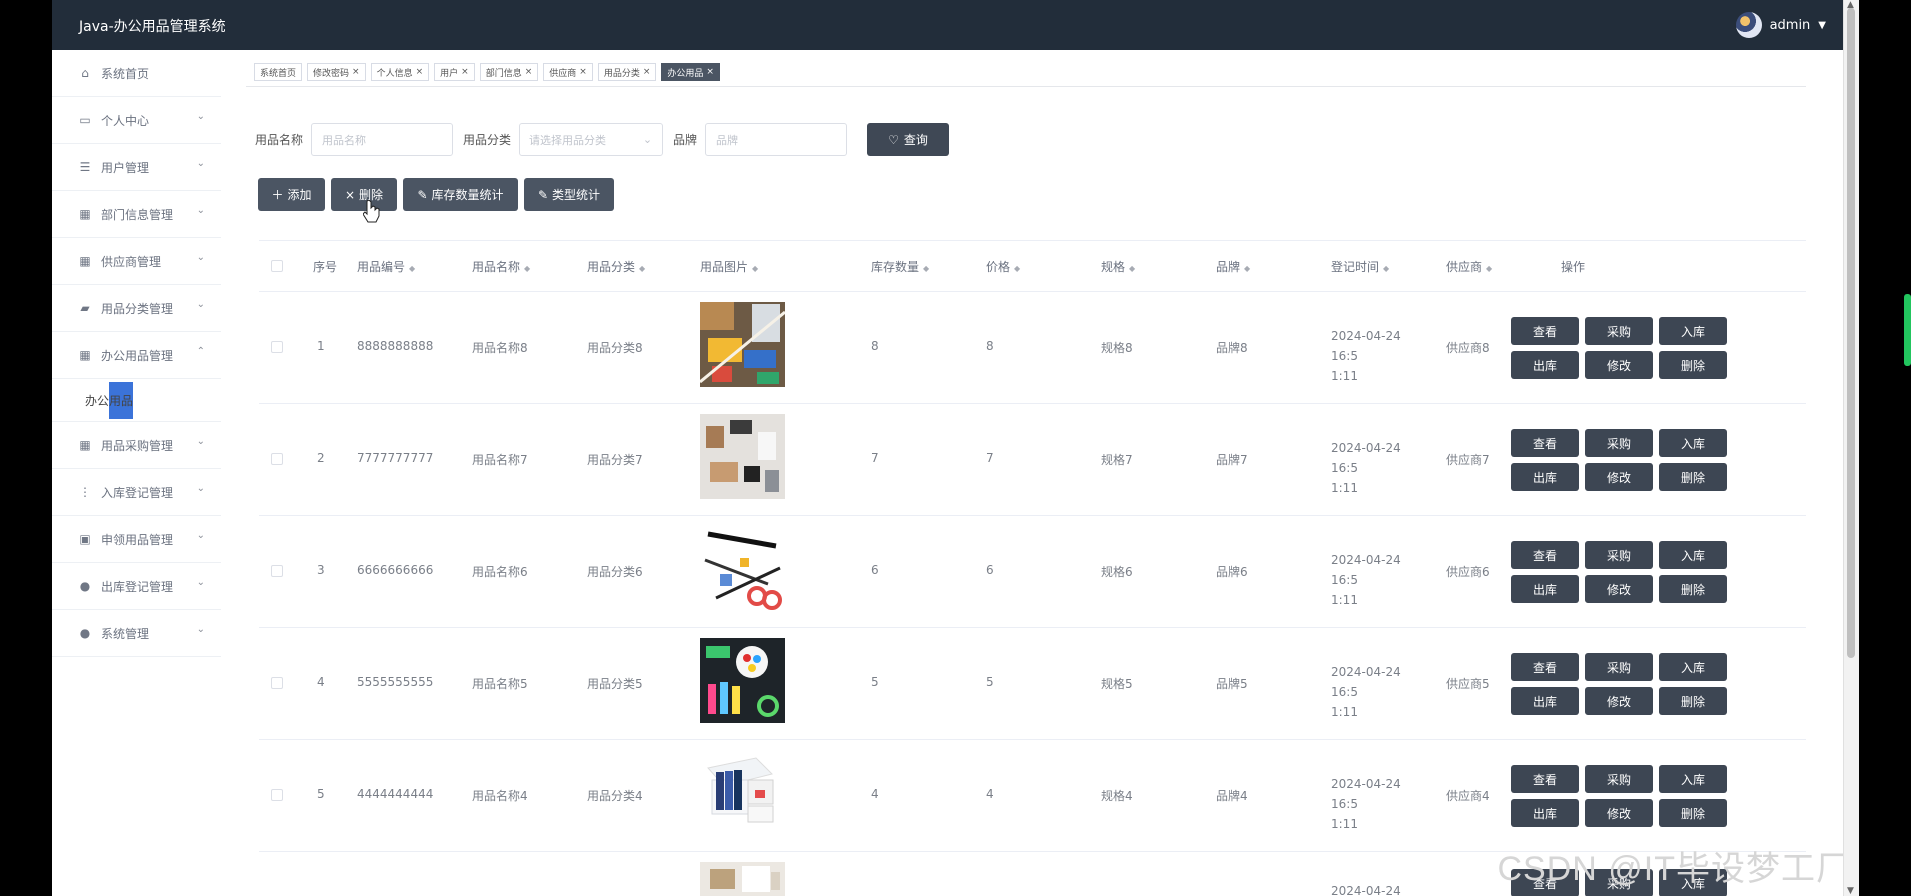 This screenshot has height=896, width=1911. I want to click on sidebar-item-user-management: ☰ 用户管理 ⌄, so click(136, 167).